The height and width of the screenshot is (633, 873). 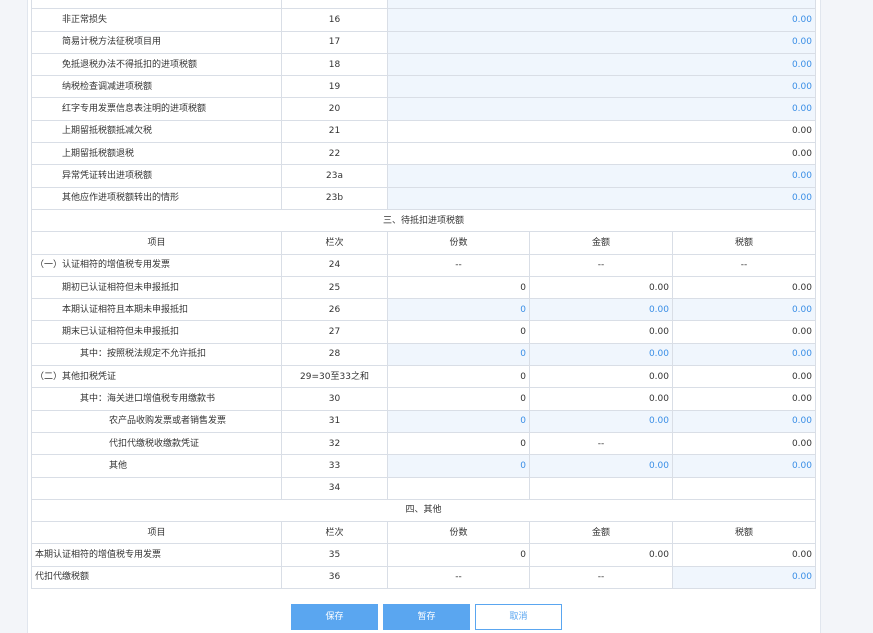 I want to click on count-value: 0, so click(x=458, y=287).